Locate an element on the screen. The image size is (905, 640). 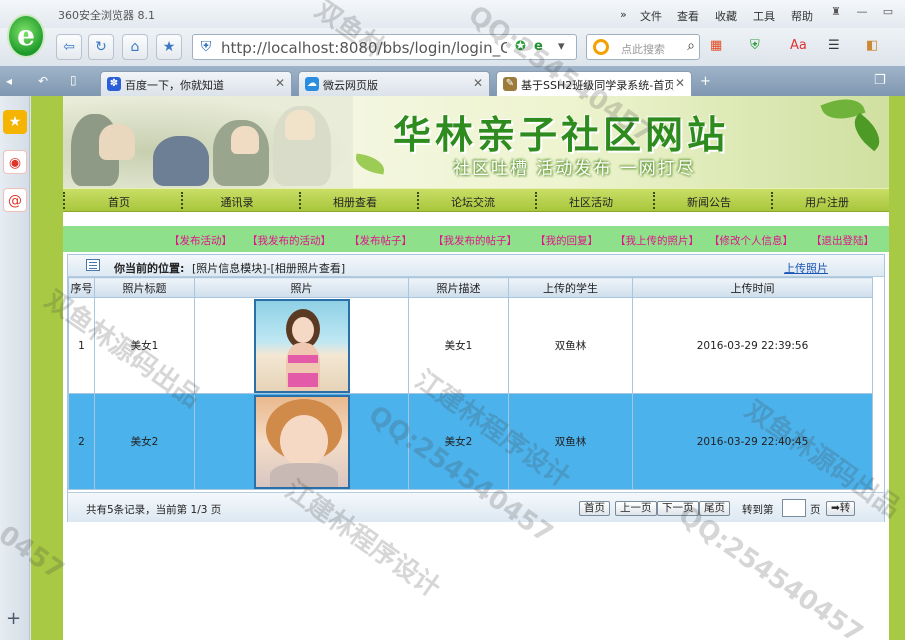
sidebar-add-icon: + is located at coordinates (13, 618).